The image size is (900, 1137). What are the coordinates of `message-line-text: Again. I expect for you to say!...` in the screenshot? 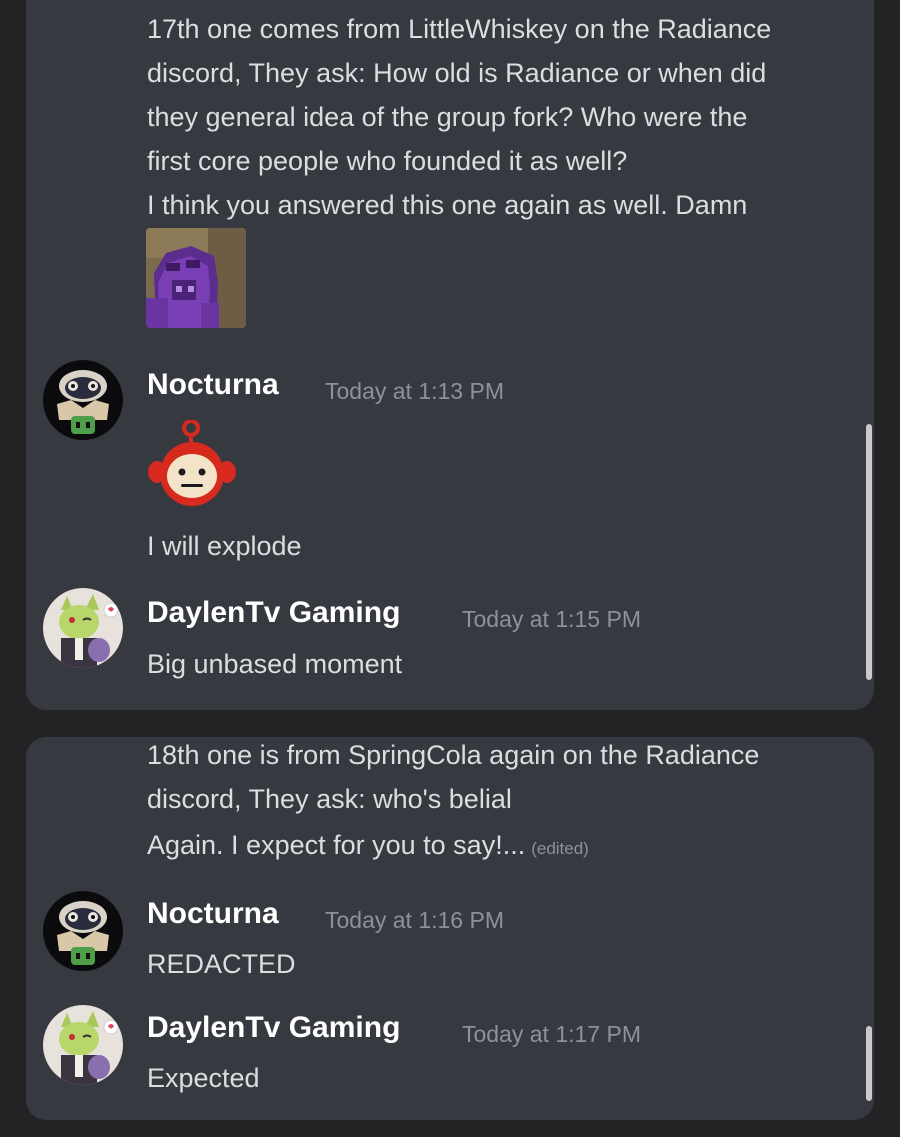 It's located at (336, 845).